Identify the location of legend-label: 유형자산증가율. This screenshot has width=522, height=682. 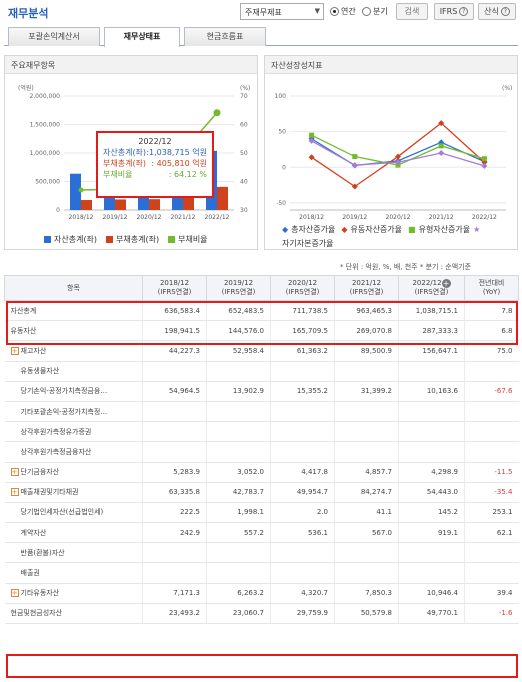
(445, 229).